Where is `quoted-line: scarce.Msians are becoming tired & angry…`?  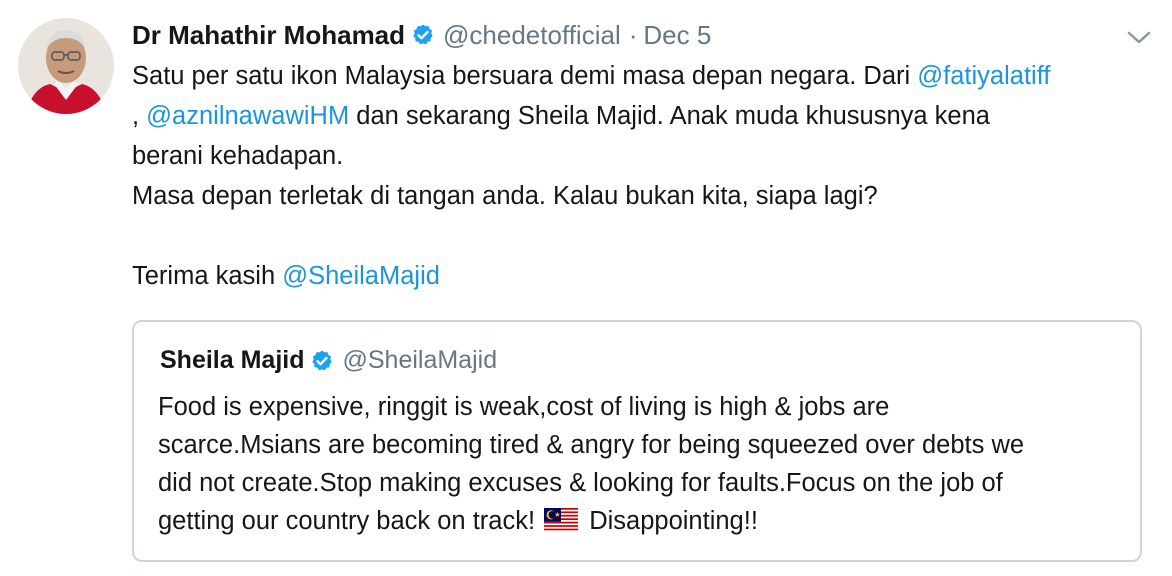 quoted-line: scarce.Msians are becoming tired & angry… is located at coordinates (591, 445).